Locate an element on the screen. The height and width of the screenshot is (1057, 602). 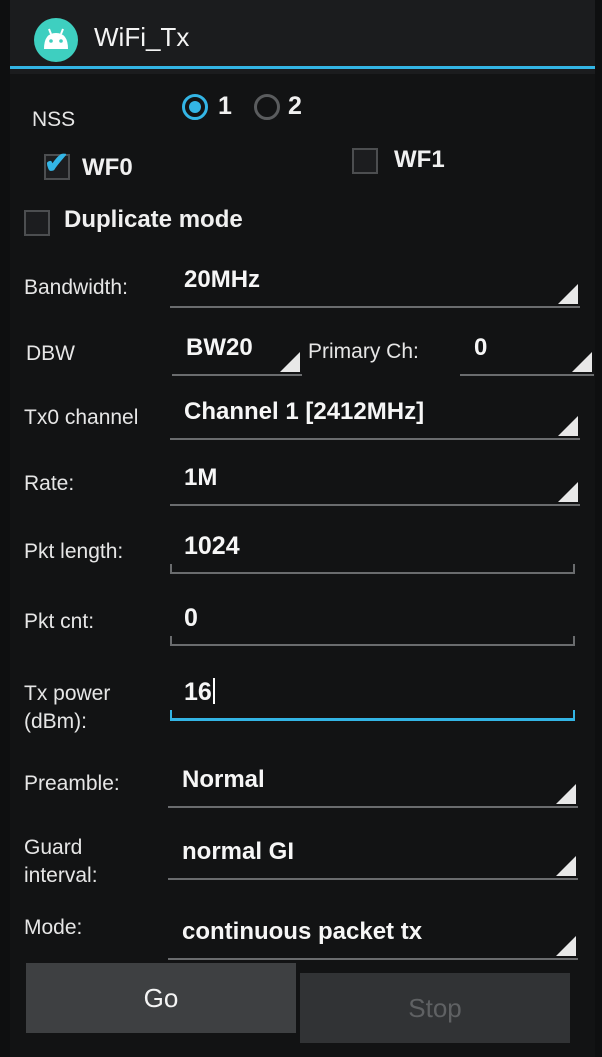
stop-button: Stop is located at coordinates (435, 1008).